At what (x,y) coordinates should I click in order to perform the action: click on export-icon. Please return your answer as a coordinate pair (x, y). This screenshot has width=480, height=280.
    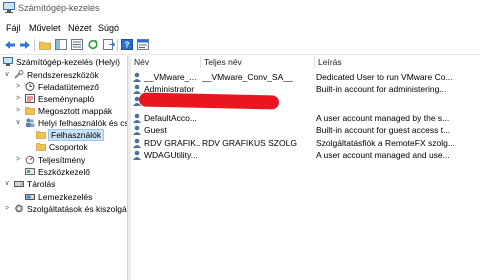
    Looking at the image, I should click on (109, 44).